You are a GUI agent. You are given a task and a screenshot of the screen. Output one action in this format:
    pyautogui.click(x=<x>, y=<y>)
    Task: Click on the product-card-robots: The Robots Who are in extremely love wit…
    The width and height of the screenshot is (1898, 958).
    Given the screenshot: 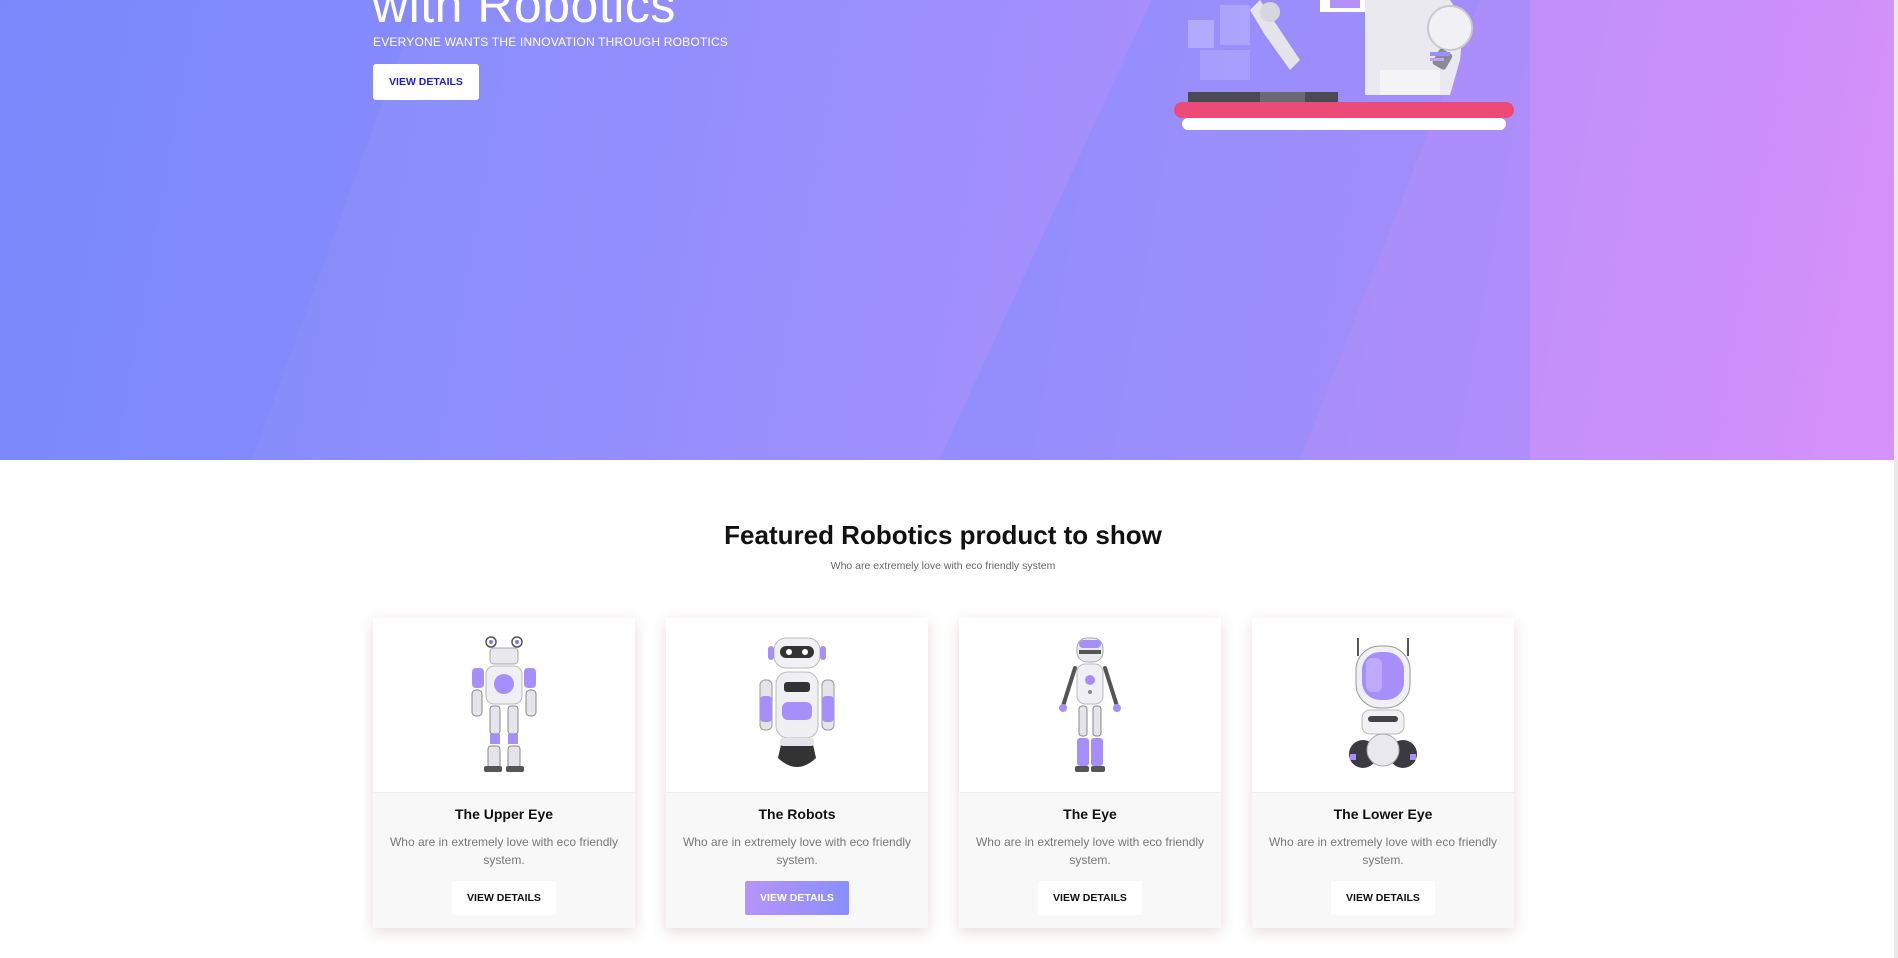 What is the action you would take?
    pyautogui.click(x=797, y=773)
    